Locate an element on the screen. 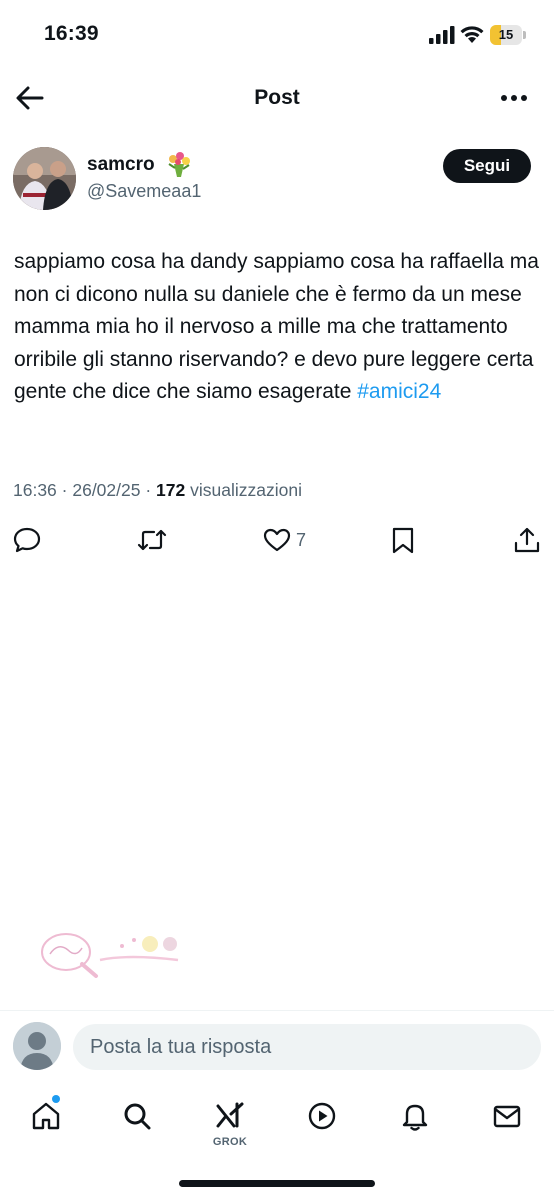 The width and height of the screenshot is (554, 1200). home-indicator is located at coordinates (277, 1183).